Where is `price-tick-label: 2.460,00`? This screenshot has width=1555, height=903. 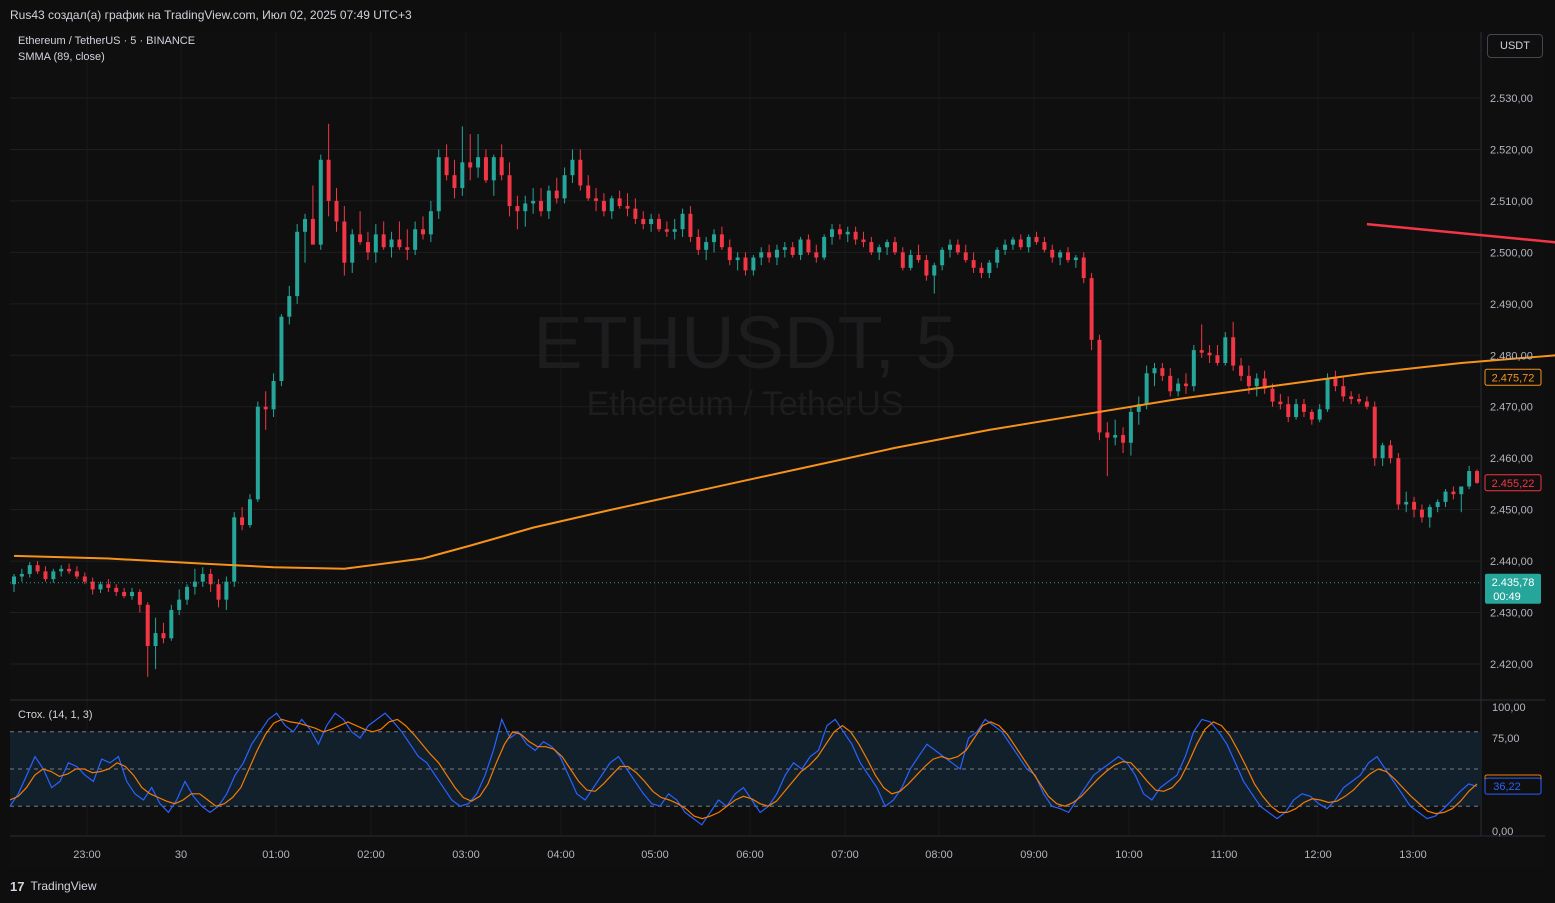 price-tick-label: 2.460,00 is located at coordinates (1511, 459).